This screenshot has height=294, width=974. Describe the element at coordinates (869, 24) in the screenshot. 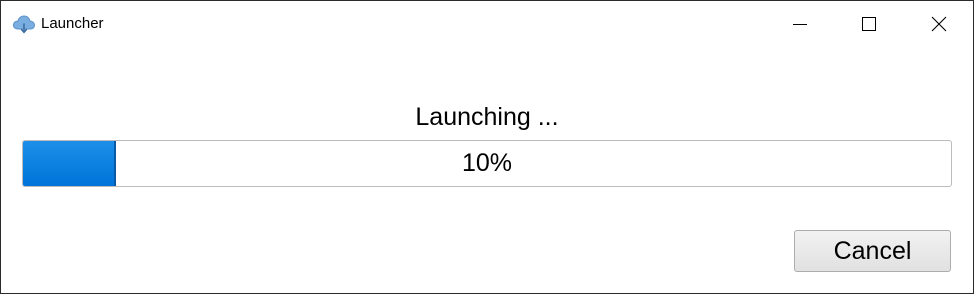

I see `maximize-button` at that location.